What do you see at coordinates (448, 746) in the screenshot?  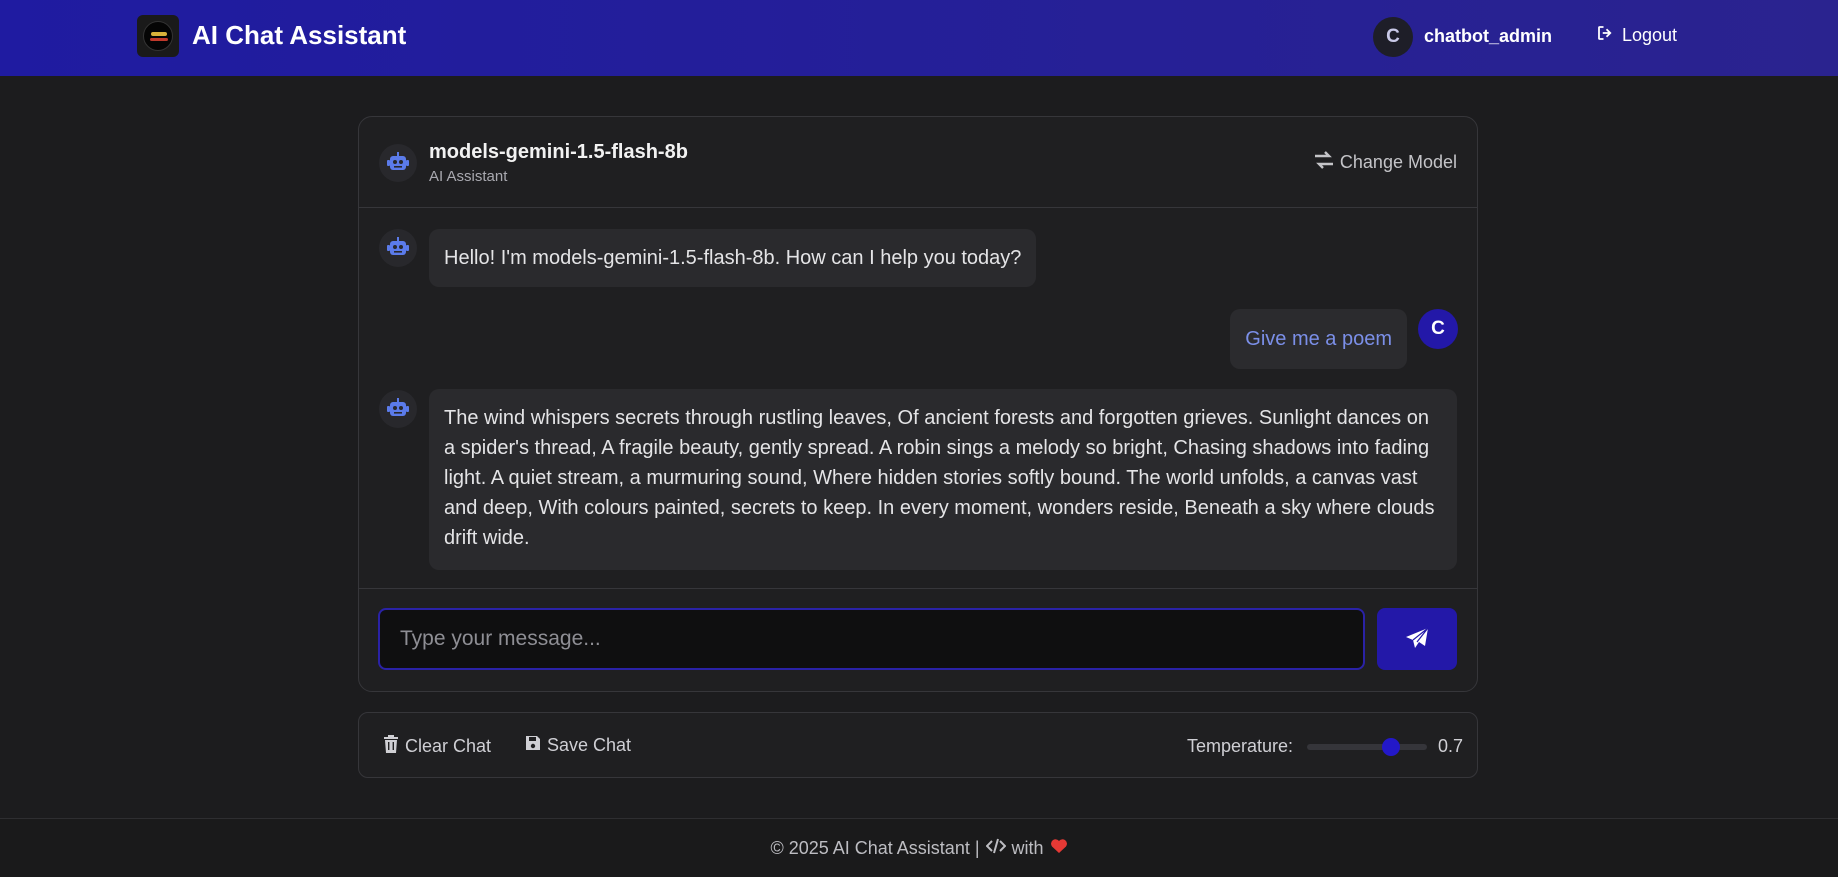 I see `clear-chat-label: Clear Chat` at bounding box center [448, 746].